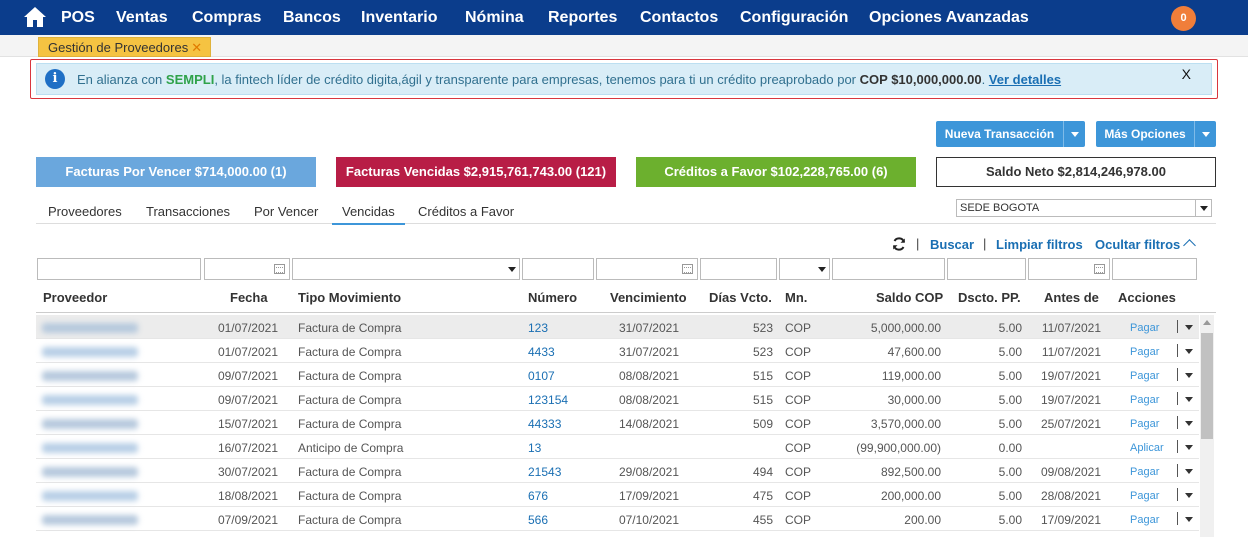 This screenshot has width=1248, height=537. Describe the element at coordinates (552, 297) in the screenshot. I see `col-numero: Número` at that location.